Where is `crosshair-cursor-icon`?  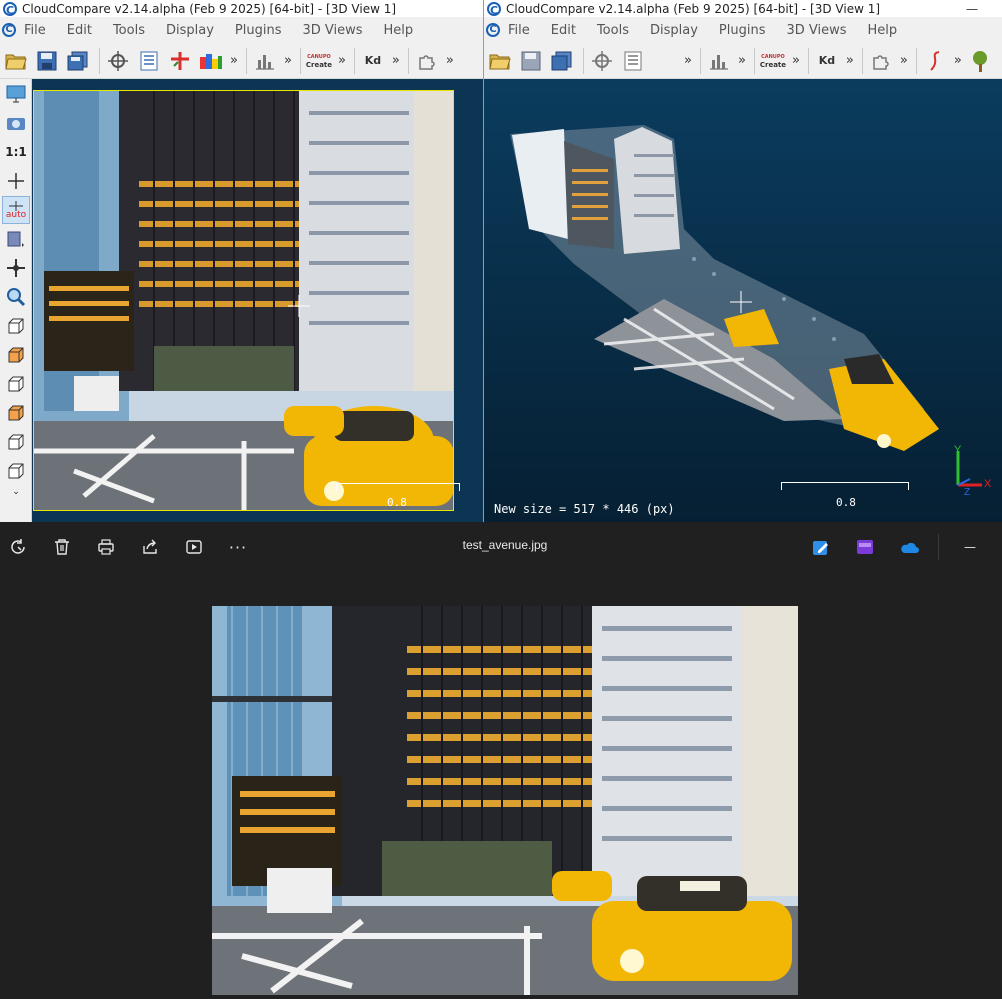
crosshair-cursor-icon is located at coordinates (299, 306).